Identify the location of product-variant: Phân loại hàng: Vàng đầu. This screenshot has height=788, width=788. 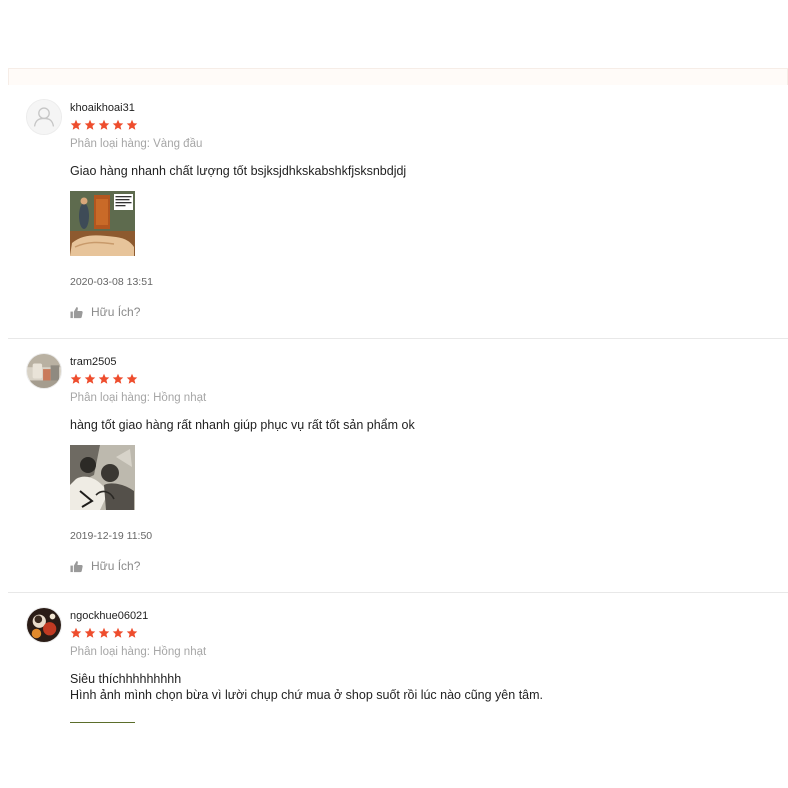
(136, 144).